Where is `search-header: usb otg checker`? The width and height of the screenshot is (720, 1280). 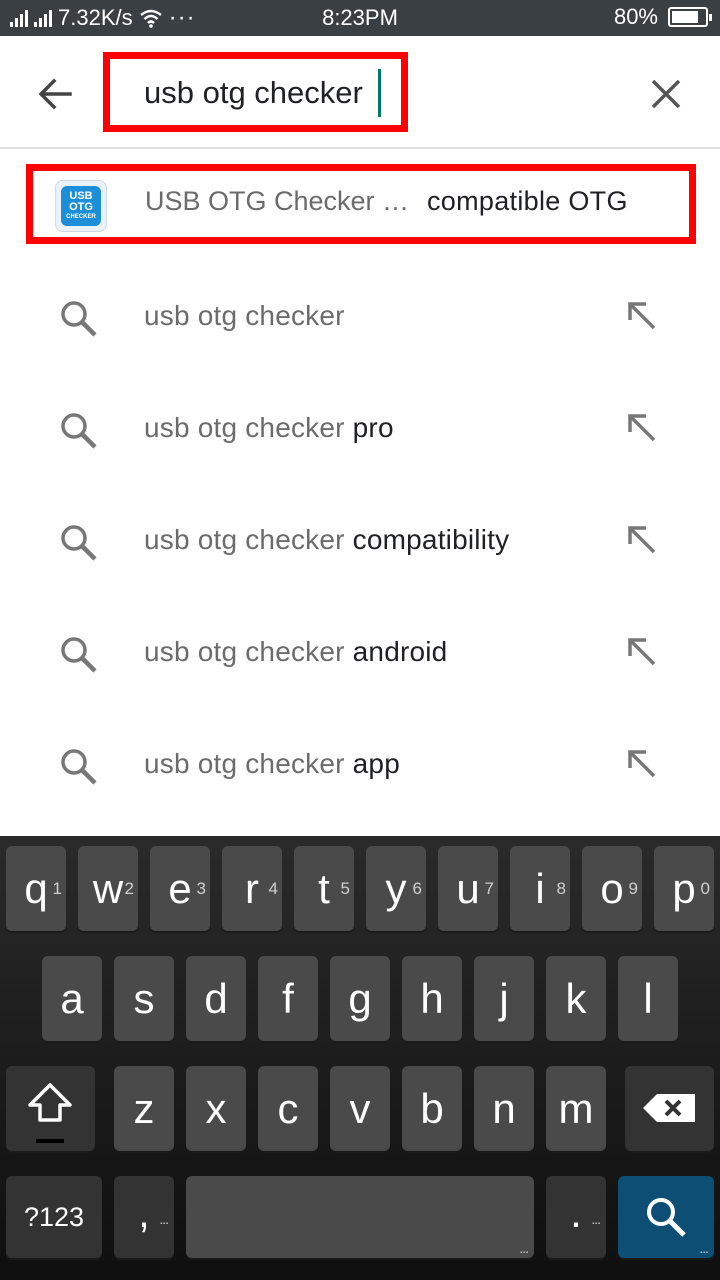 search-header: usb otg checker is located at coordinates (360, 92).